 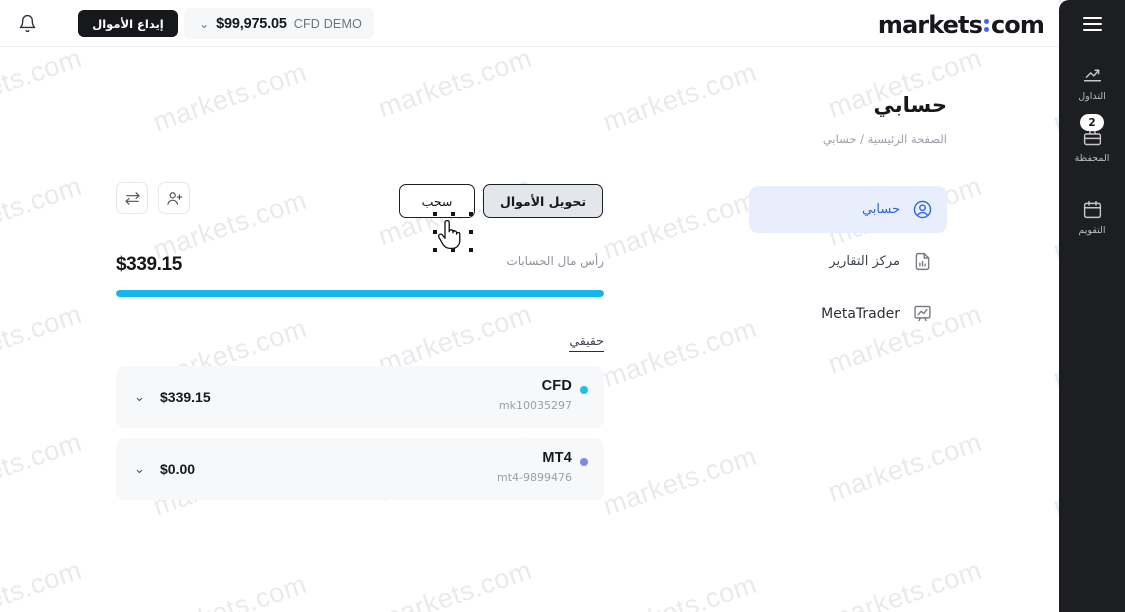 I want to click on rail-label-trading: التداول, so click(x=1092, y=96).